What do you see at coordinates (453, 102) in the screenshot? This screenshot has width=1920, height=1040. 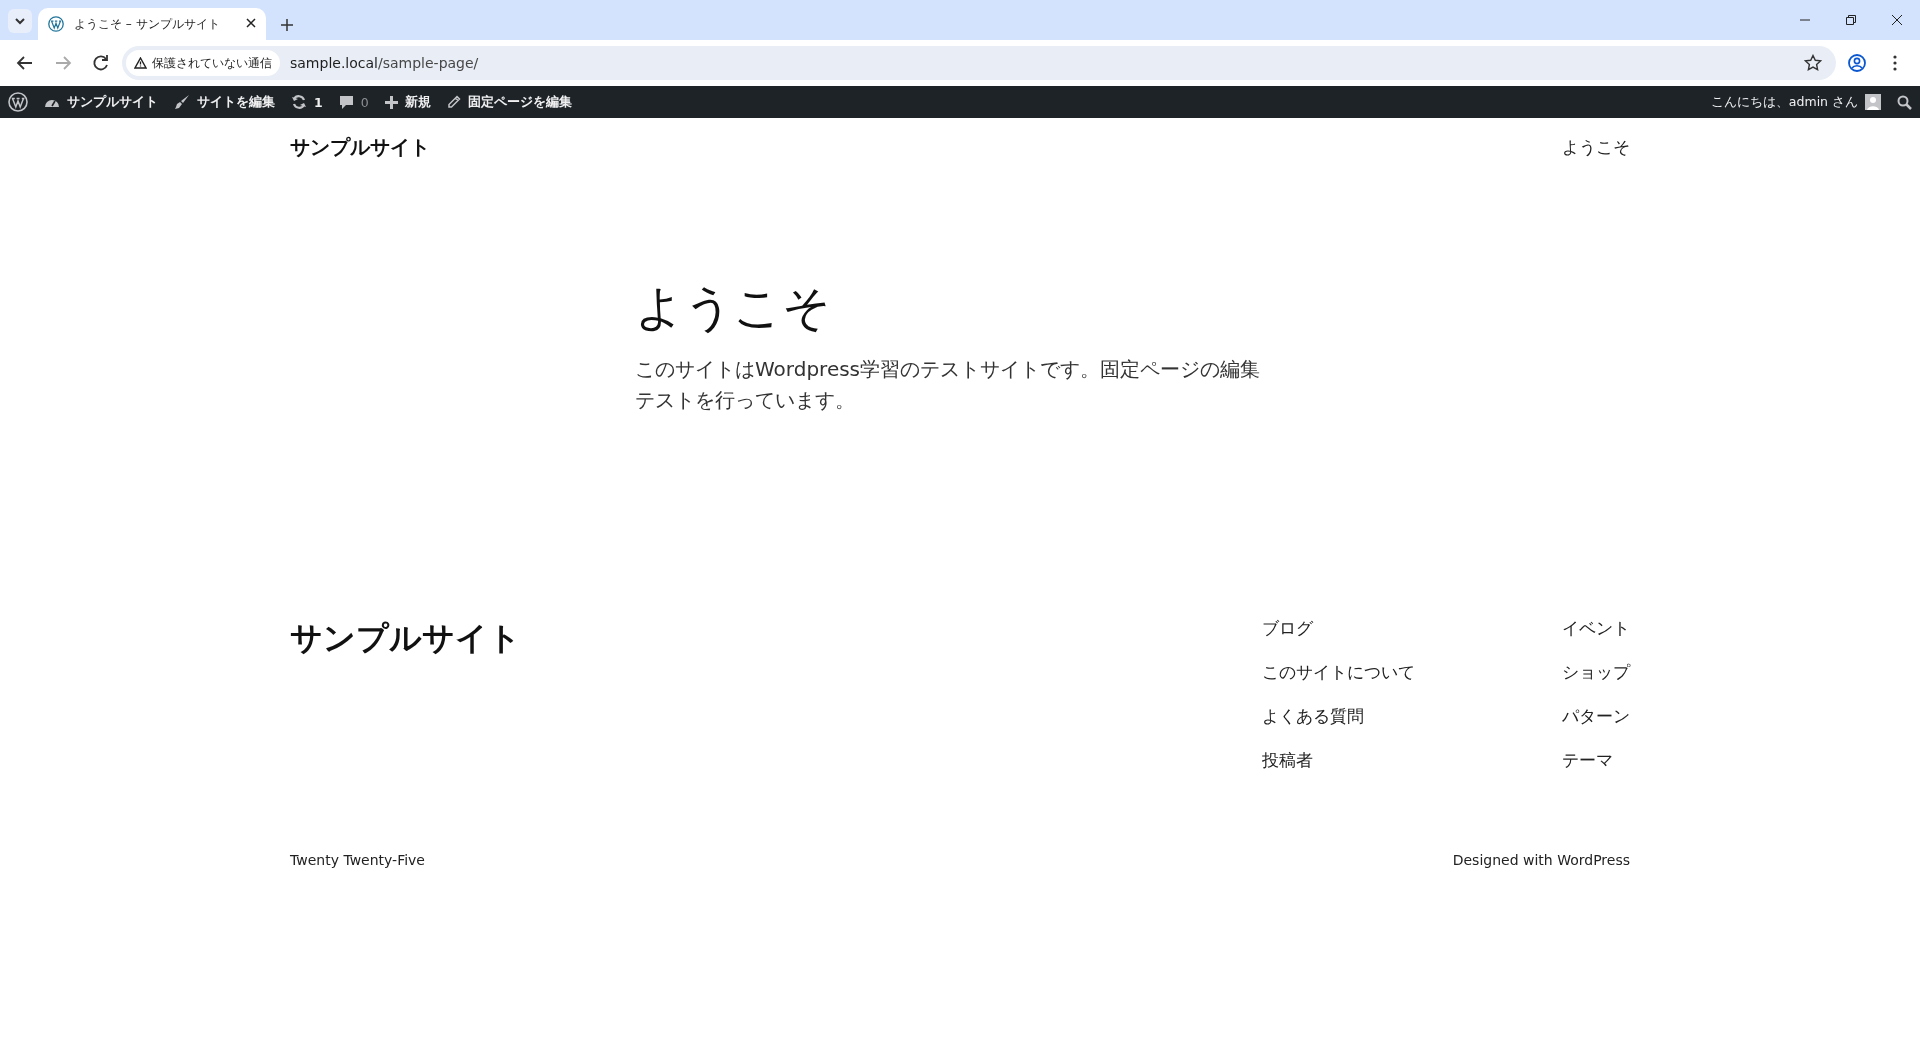 I see `pencil-icon` at bounding box center [453, 102].